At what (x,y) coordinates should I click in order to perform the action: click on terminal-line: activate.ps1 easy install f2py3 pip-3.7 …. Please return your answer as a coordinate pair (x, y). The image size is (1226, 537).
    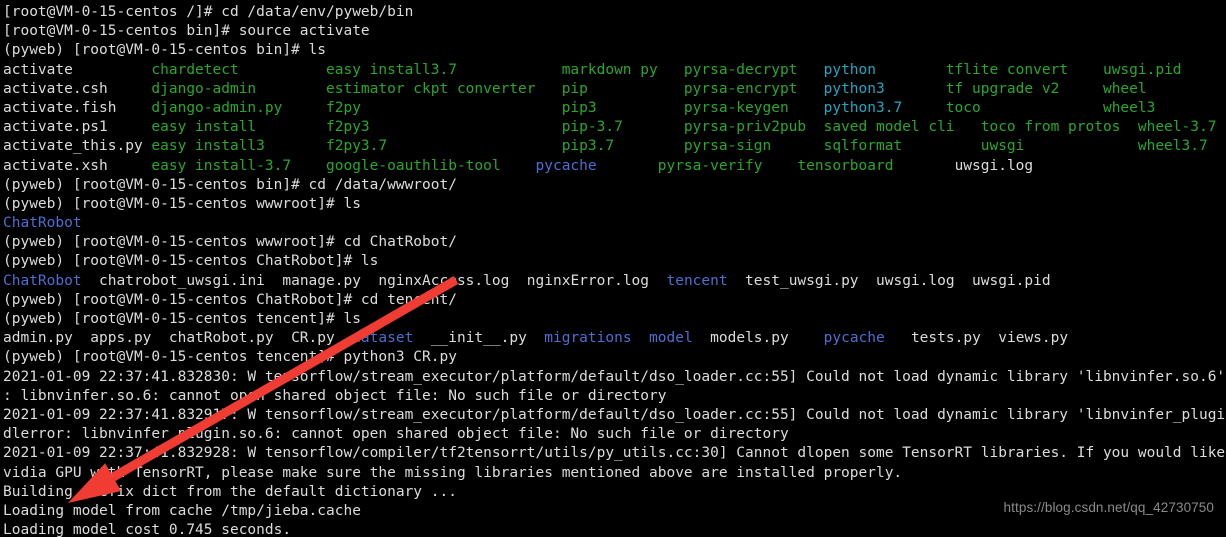
    Looking at the image, I should click on (614, 127).